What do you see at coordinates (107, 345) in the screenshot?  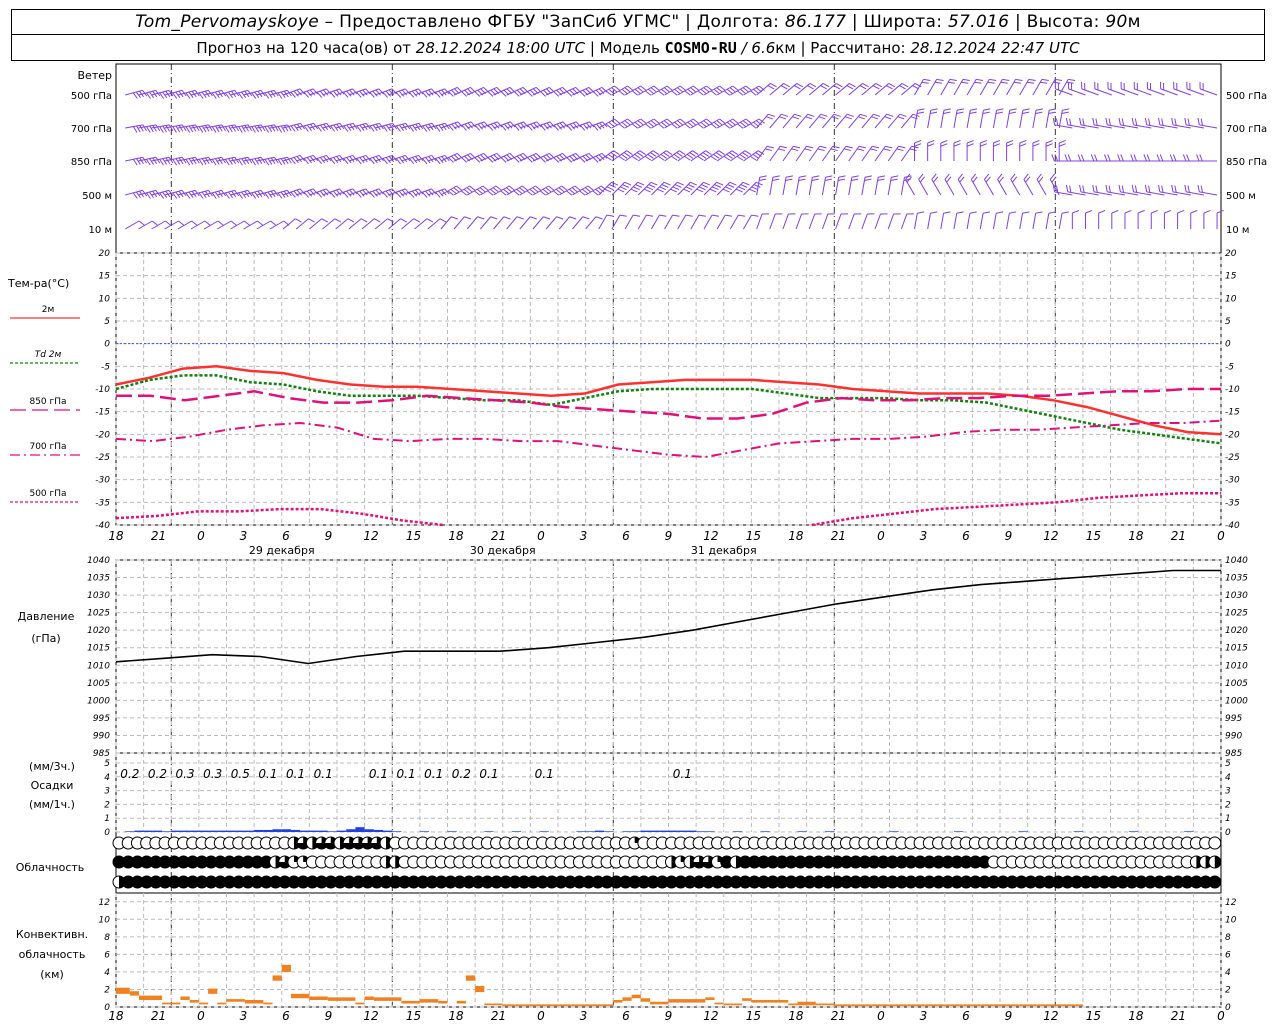 I see `temp-ytick-left: 0` at bounding box center [107, 345].